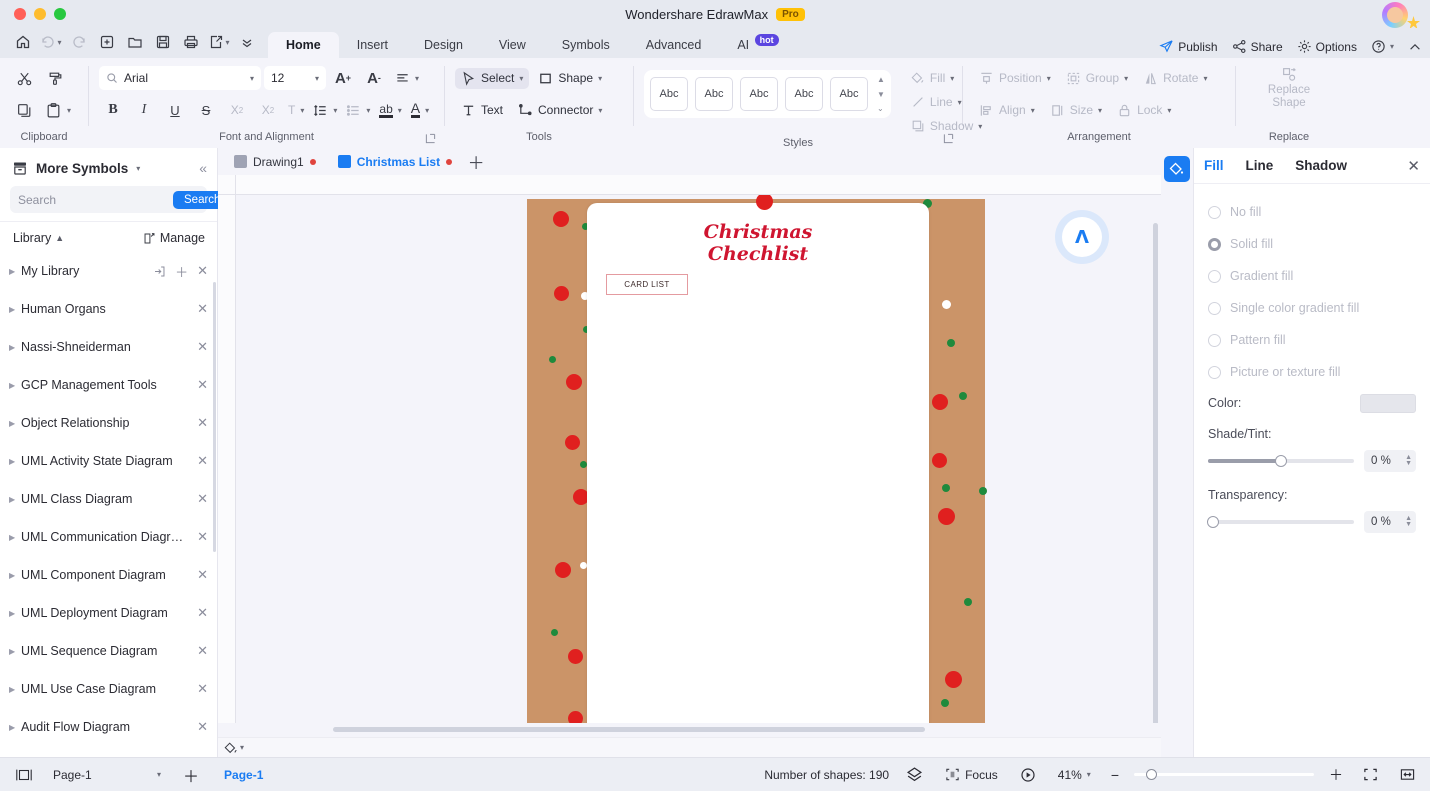 The height and width of the screenshot is (791, 1430). What do you see at coordinates (1177, 169) in the screenshot?
I see `fill-panel-toggle` at bounding box center [1177, 169].